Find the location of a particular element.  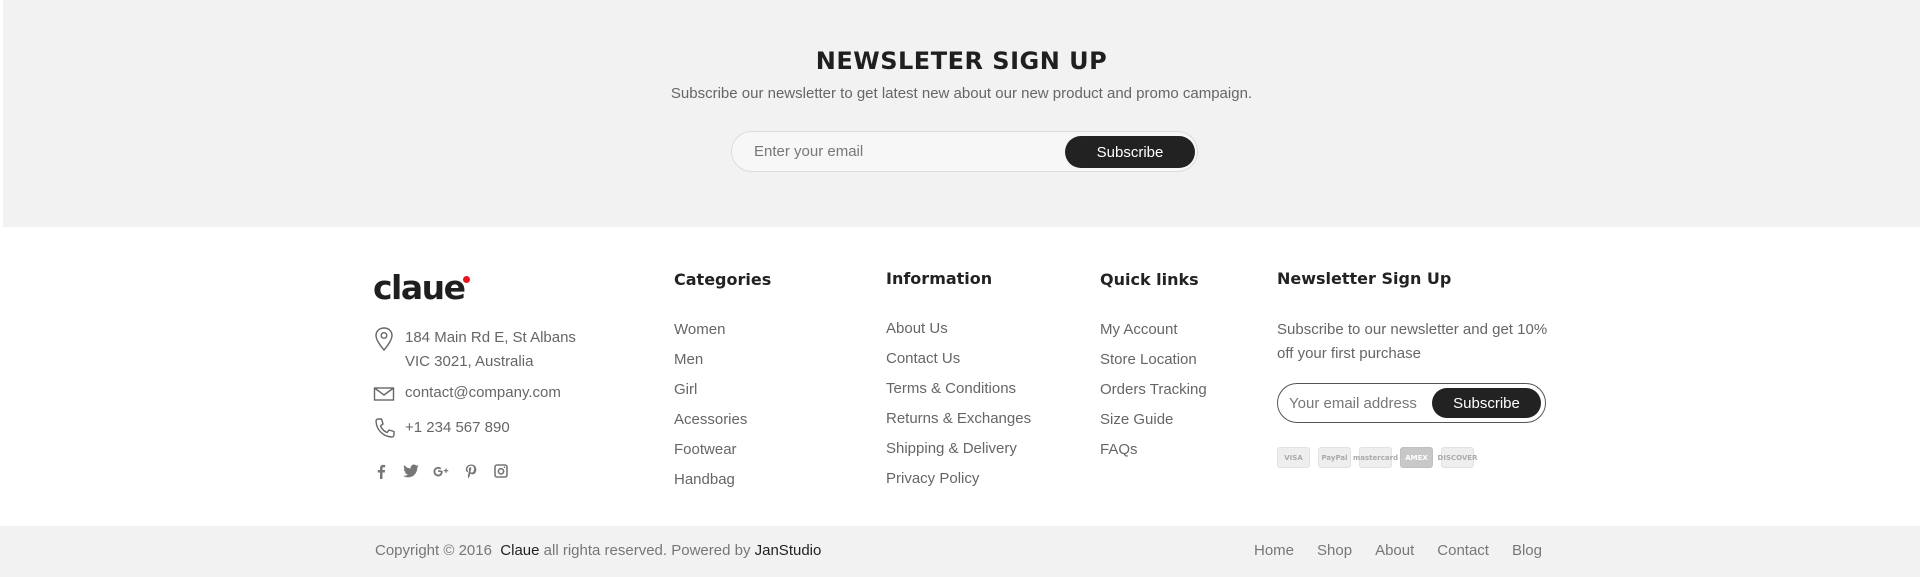

address-line-2: VIC 3021, Australia is located at coordinates (469, 361).